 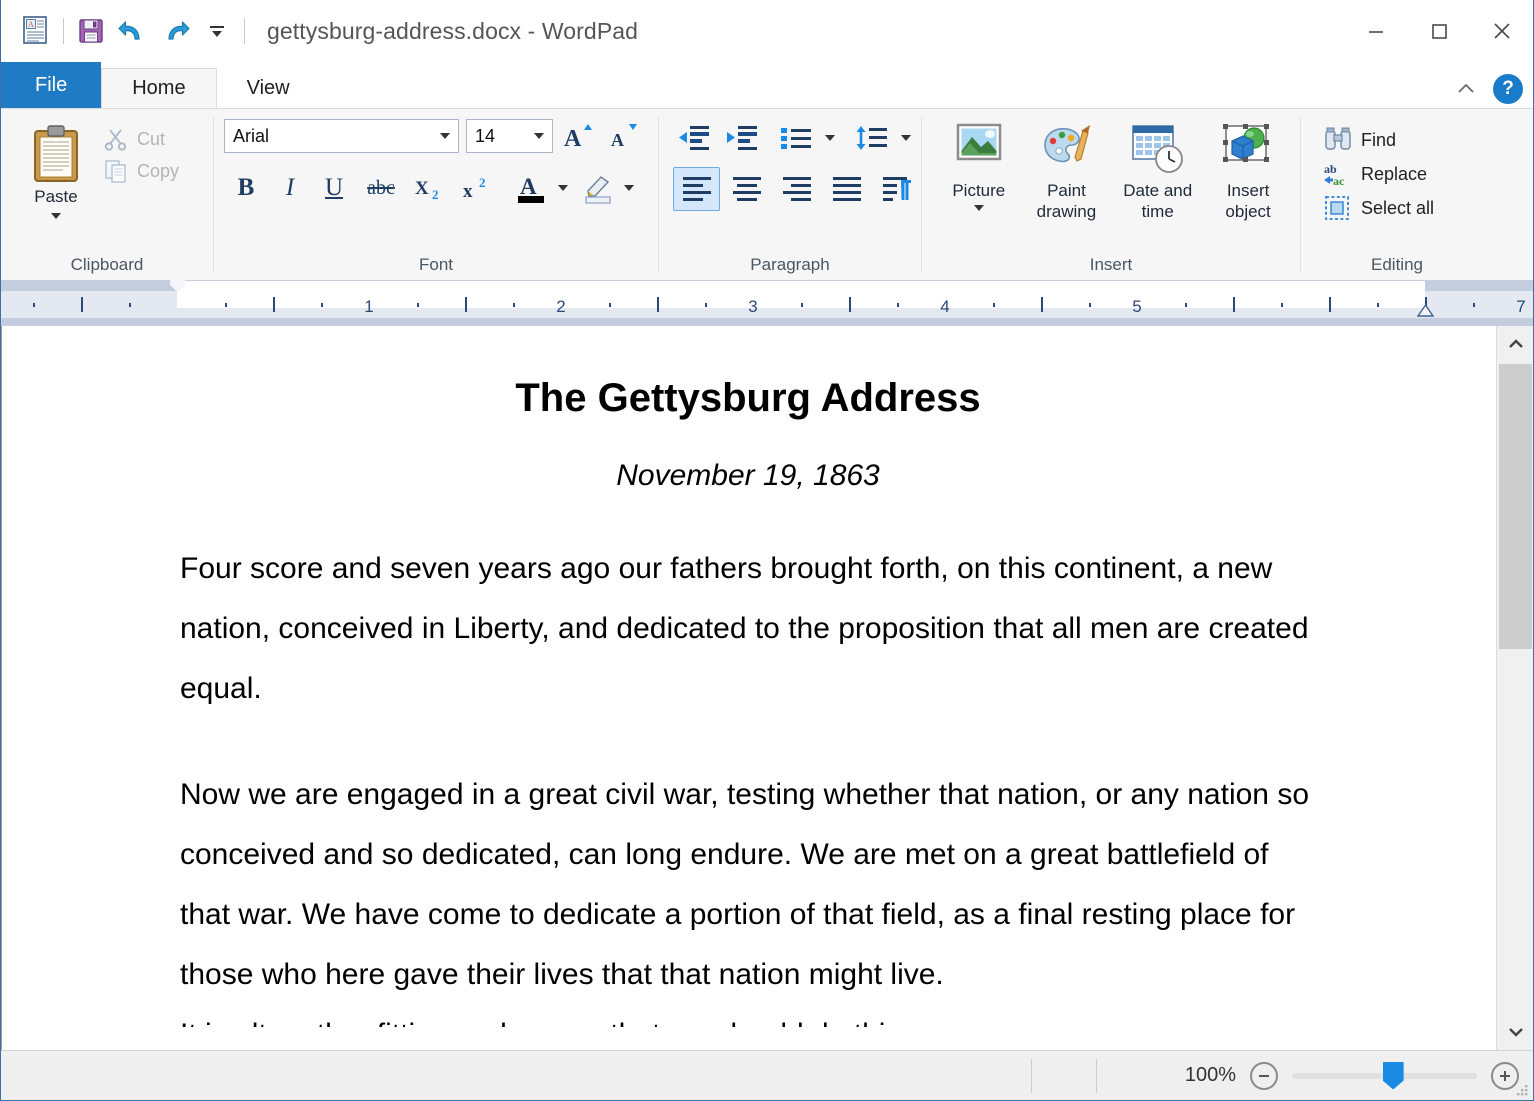 What do you see at coordinates (1337, 208) in the screenshot?
I see `select-all-icon` at bounding box center [1337, 208].